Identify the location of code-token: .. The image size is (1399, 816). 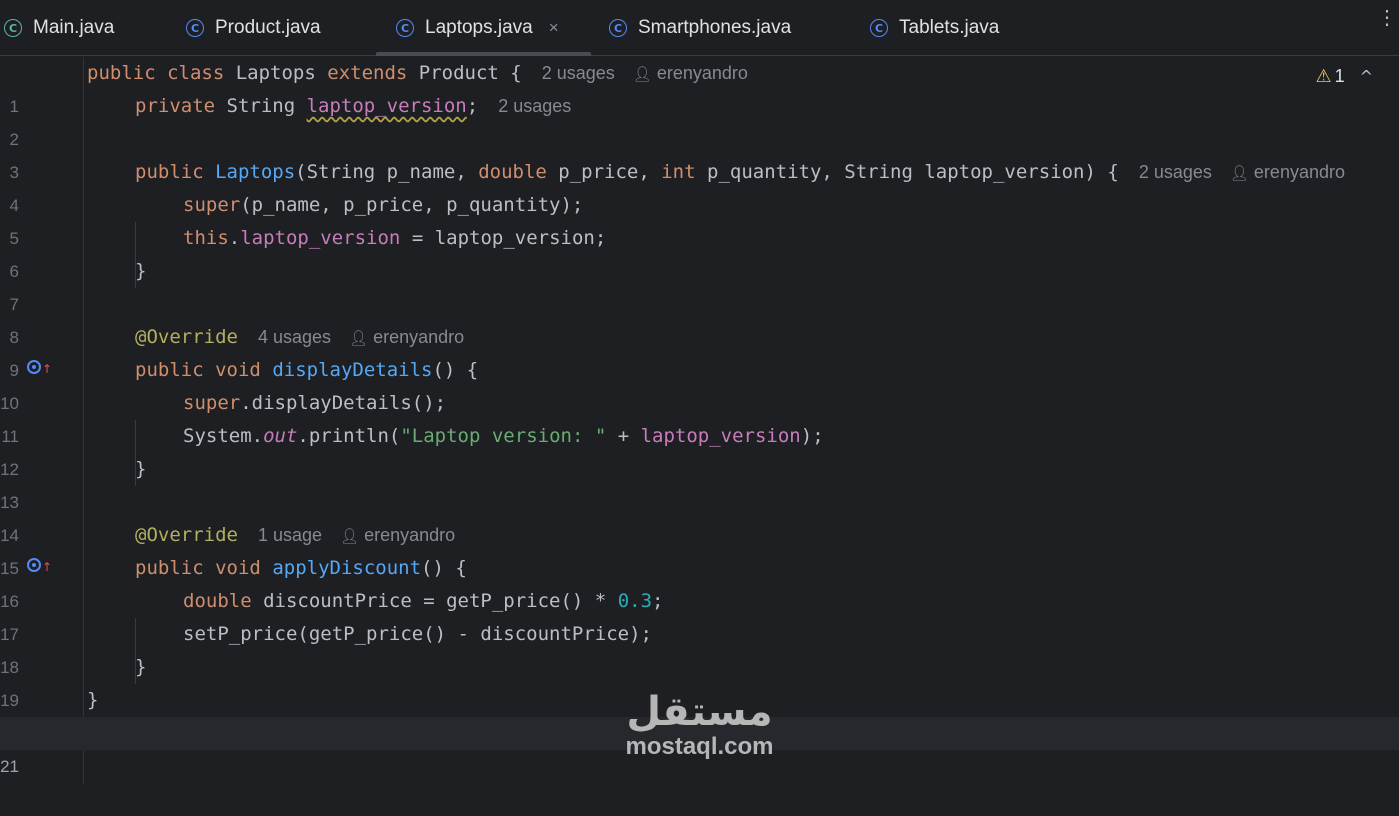
(234, 238).